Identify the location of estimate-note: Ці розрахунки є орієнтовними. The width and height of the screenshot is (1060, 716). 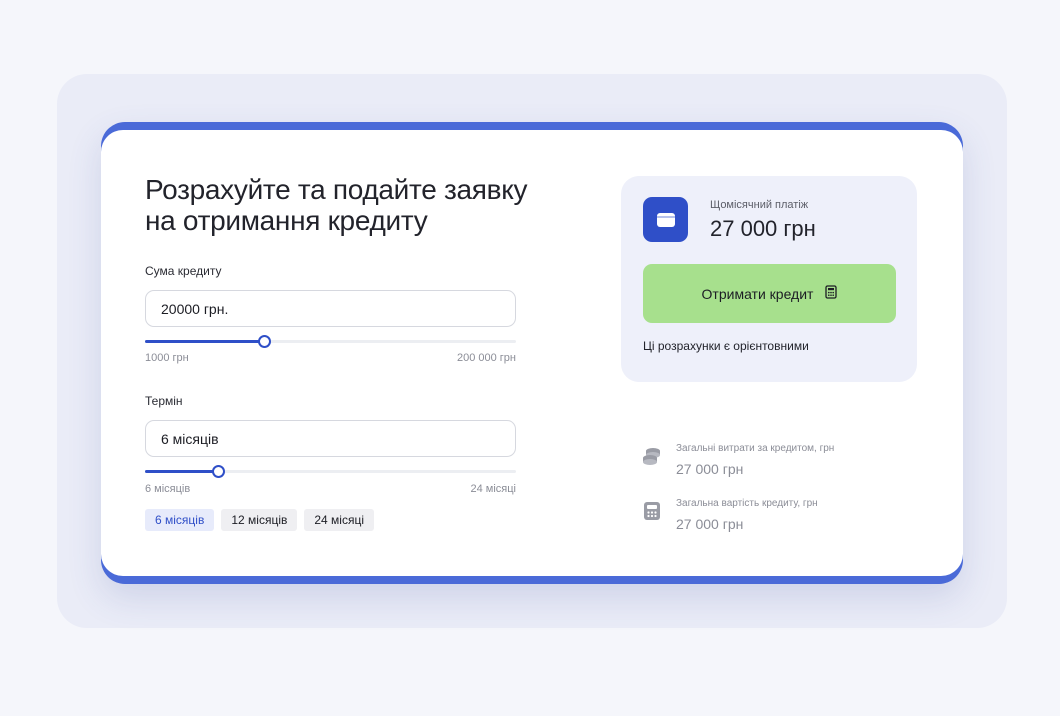
(726, 346).